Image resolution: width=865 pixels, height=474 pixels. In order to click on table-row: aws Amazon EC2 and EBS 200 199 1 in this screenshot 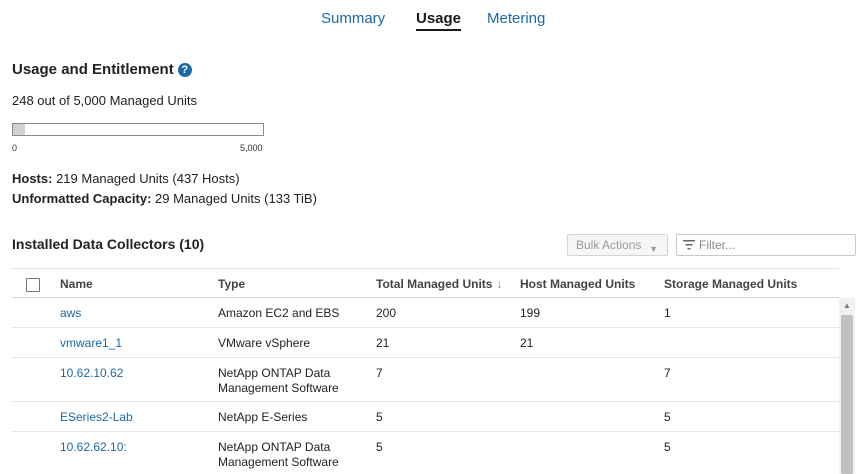, I will do `click(425, 313)`.